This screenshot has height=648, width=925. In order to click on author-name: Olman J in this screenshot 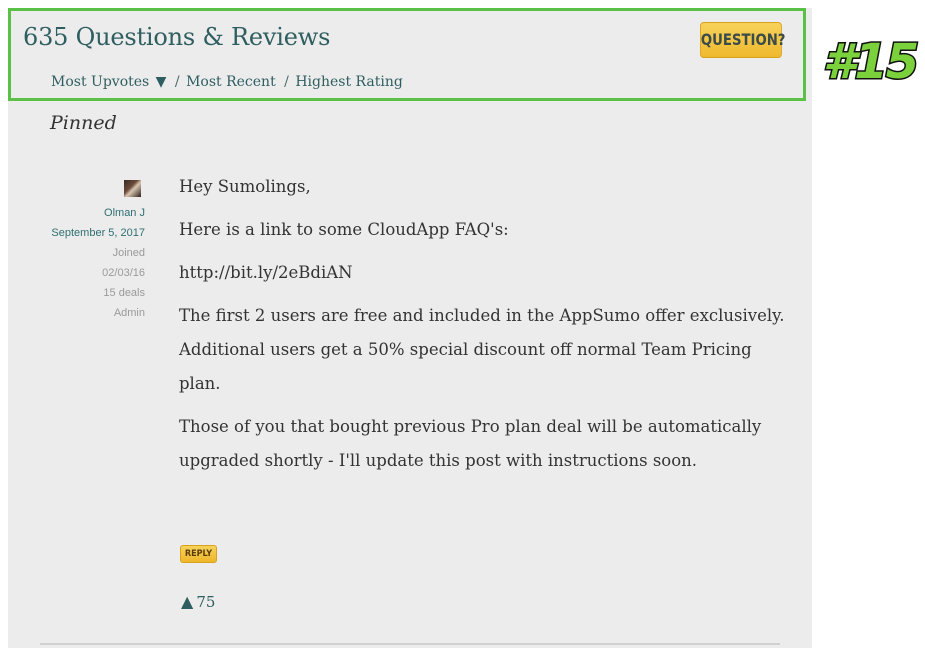, I will do `click(92, 213)`.